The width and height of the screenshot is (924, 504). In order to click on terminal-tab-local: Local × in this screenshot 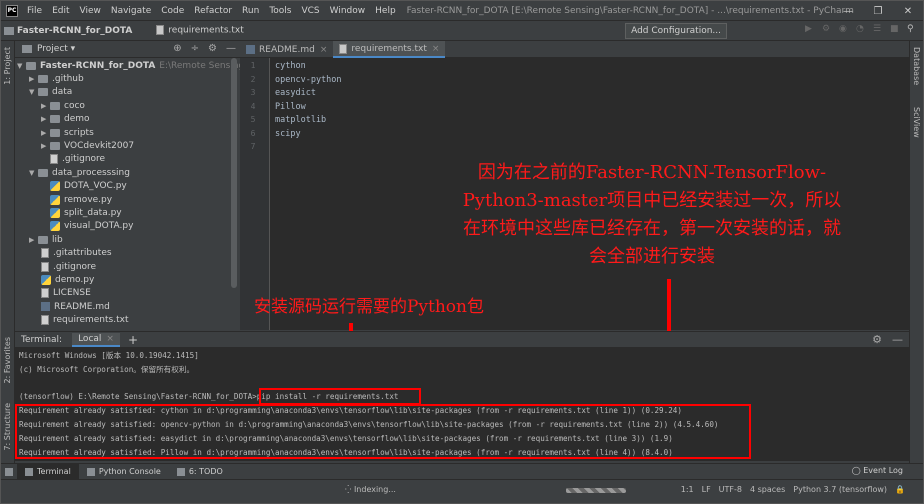, I will do `click(96, 339)`.